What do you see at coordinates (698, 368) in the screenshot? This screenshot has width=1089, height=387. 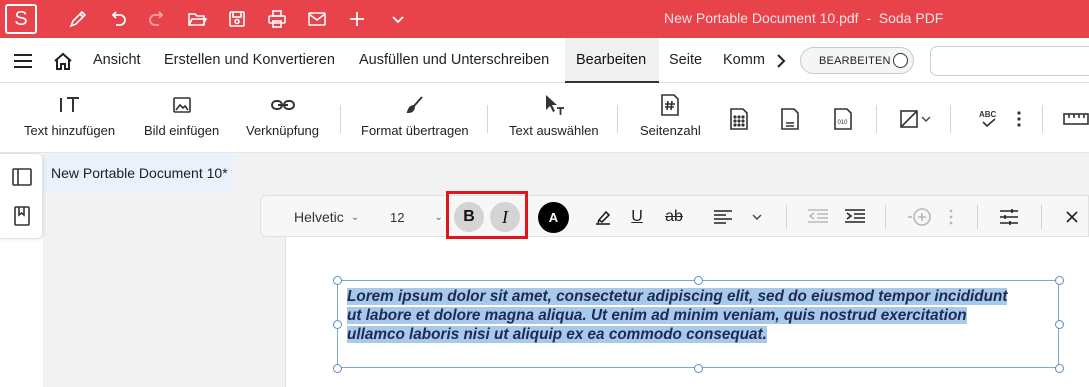 I see `resize-handle-bottom` at bounding box center [698, 368].